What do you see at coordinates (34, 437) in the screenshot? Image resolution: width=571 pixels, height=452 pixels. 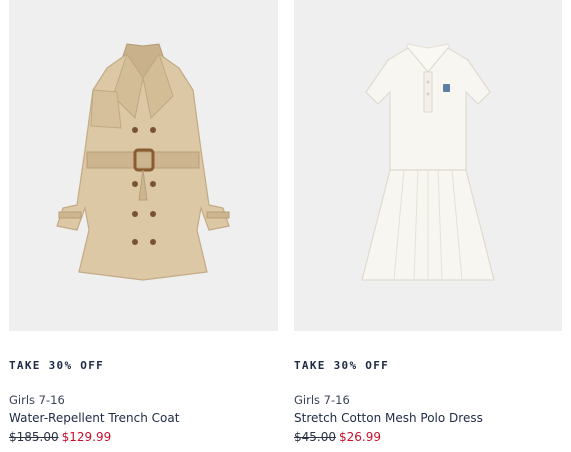 I see `original-price: $185.00` at bounding box center [34, 437].